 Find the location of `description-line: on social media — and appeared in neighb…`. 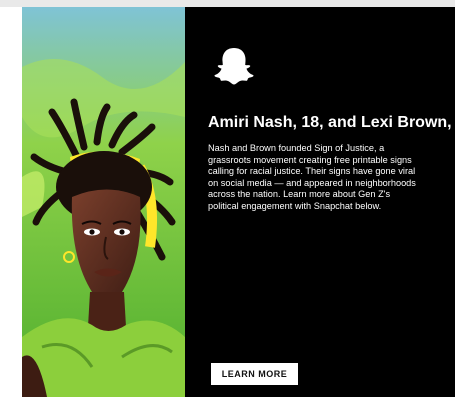

description-line: on social media — and appeared in neighb… is located at coordinates (312, 182).